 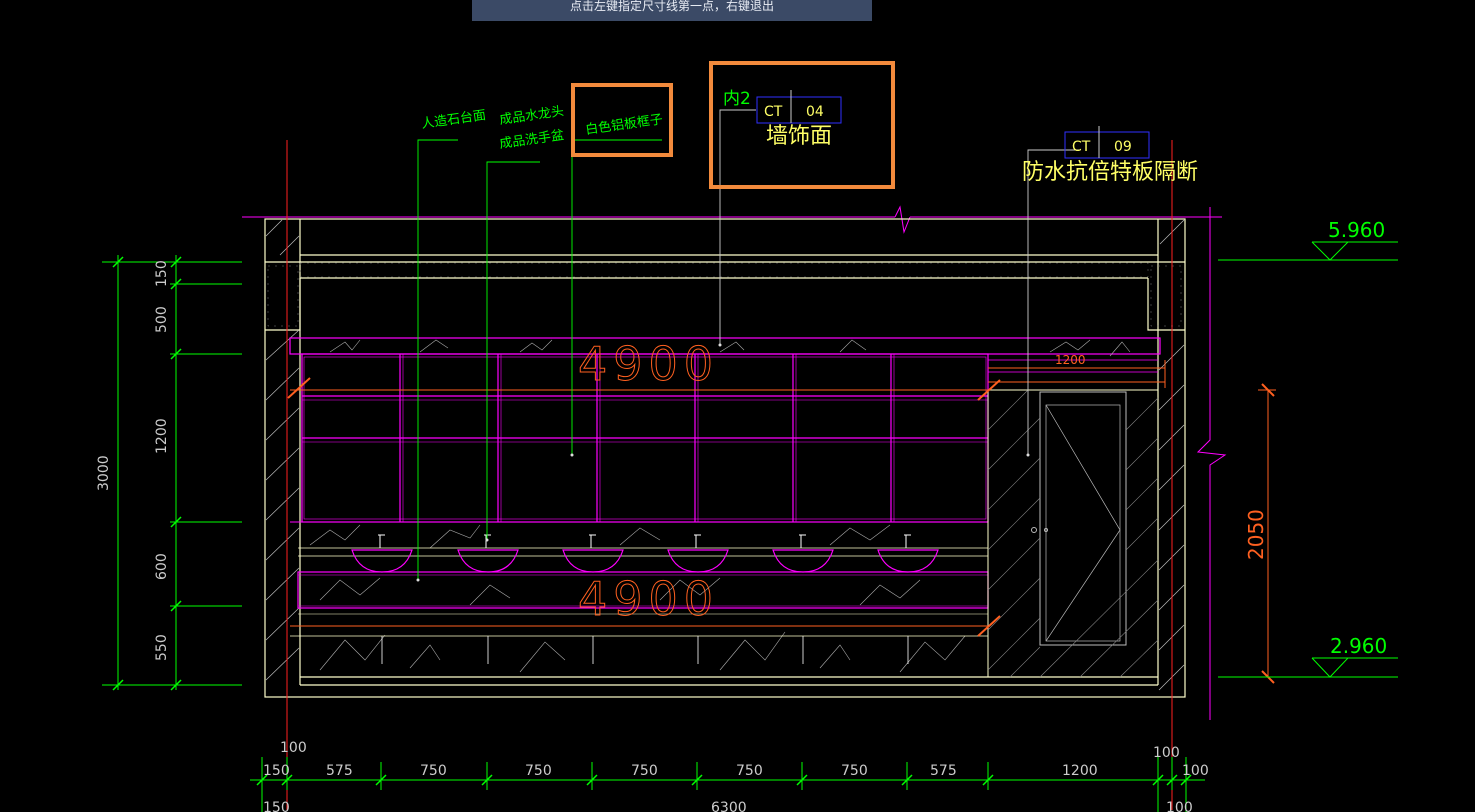 I want to click on hdim-right-edge-100: 100, so click(x=1166, y=753).